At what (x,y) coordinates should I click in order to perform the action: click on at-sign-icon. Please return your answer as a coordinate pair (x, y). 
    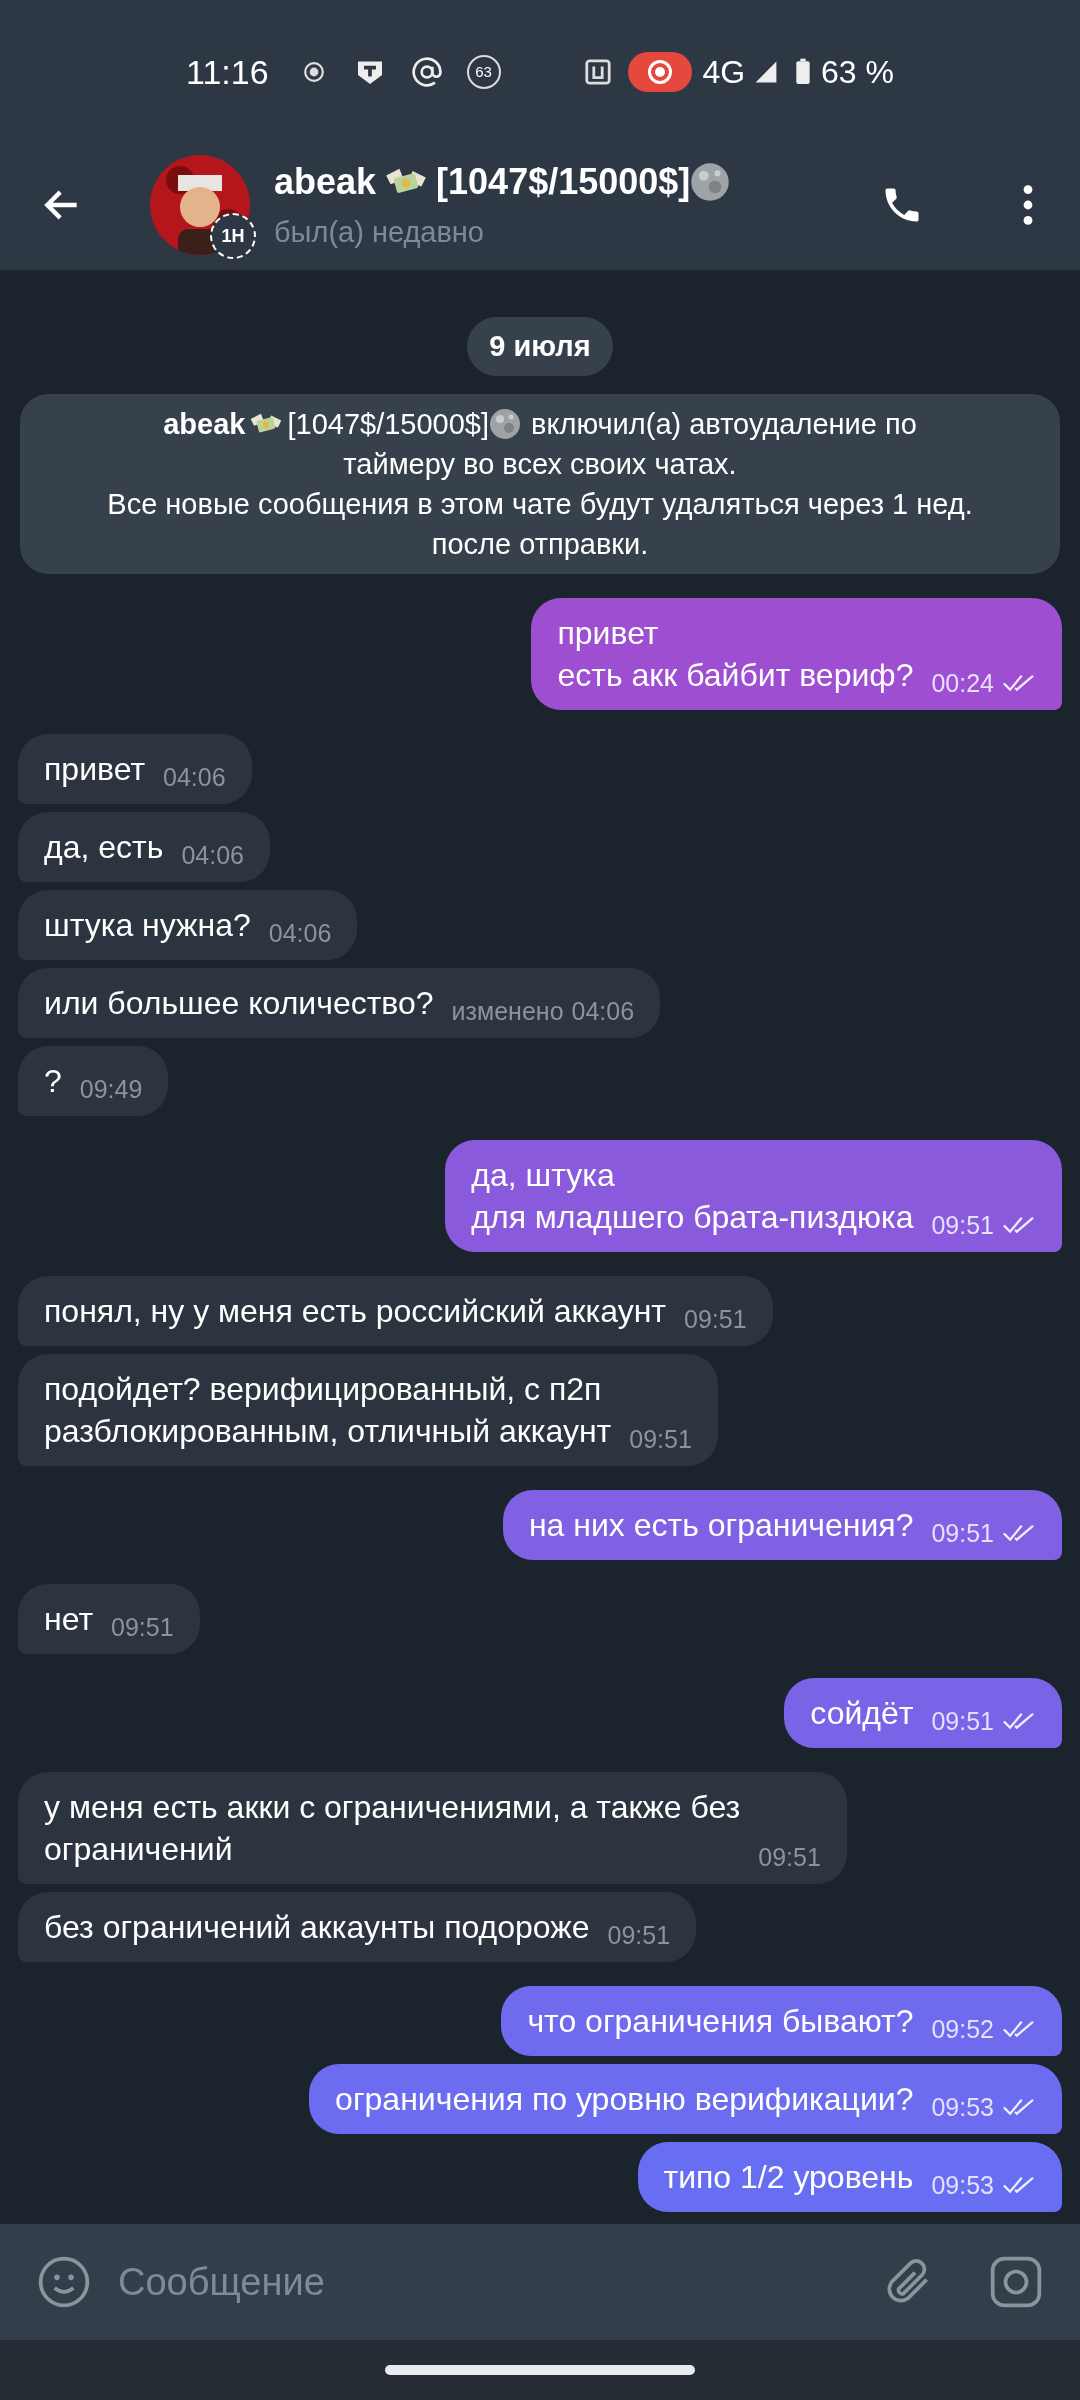
    Looking at the image, I should click on (426, 72).